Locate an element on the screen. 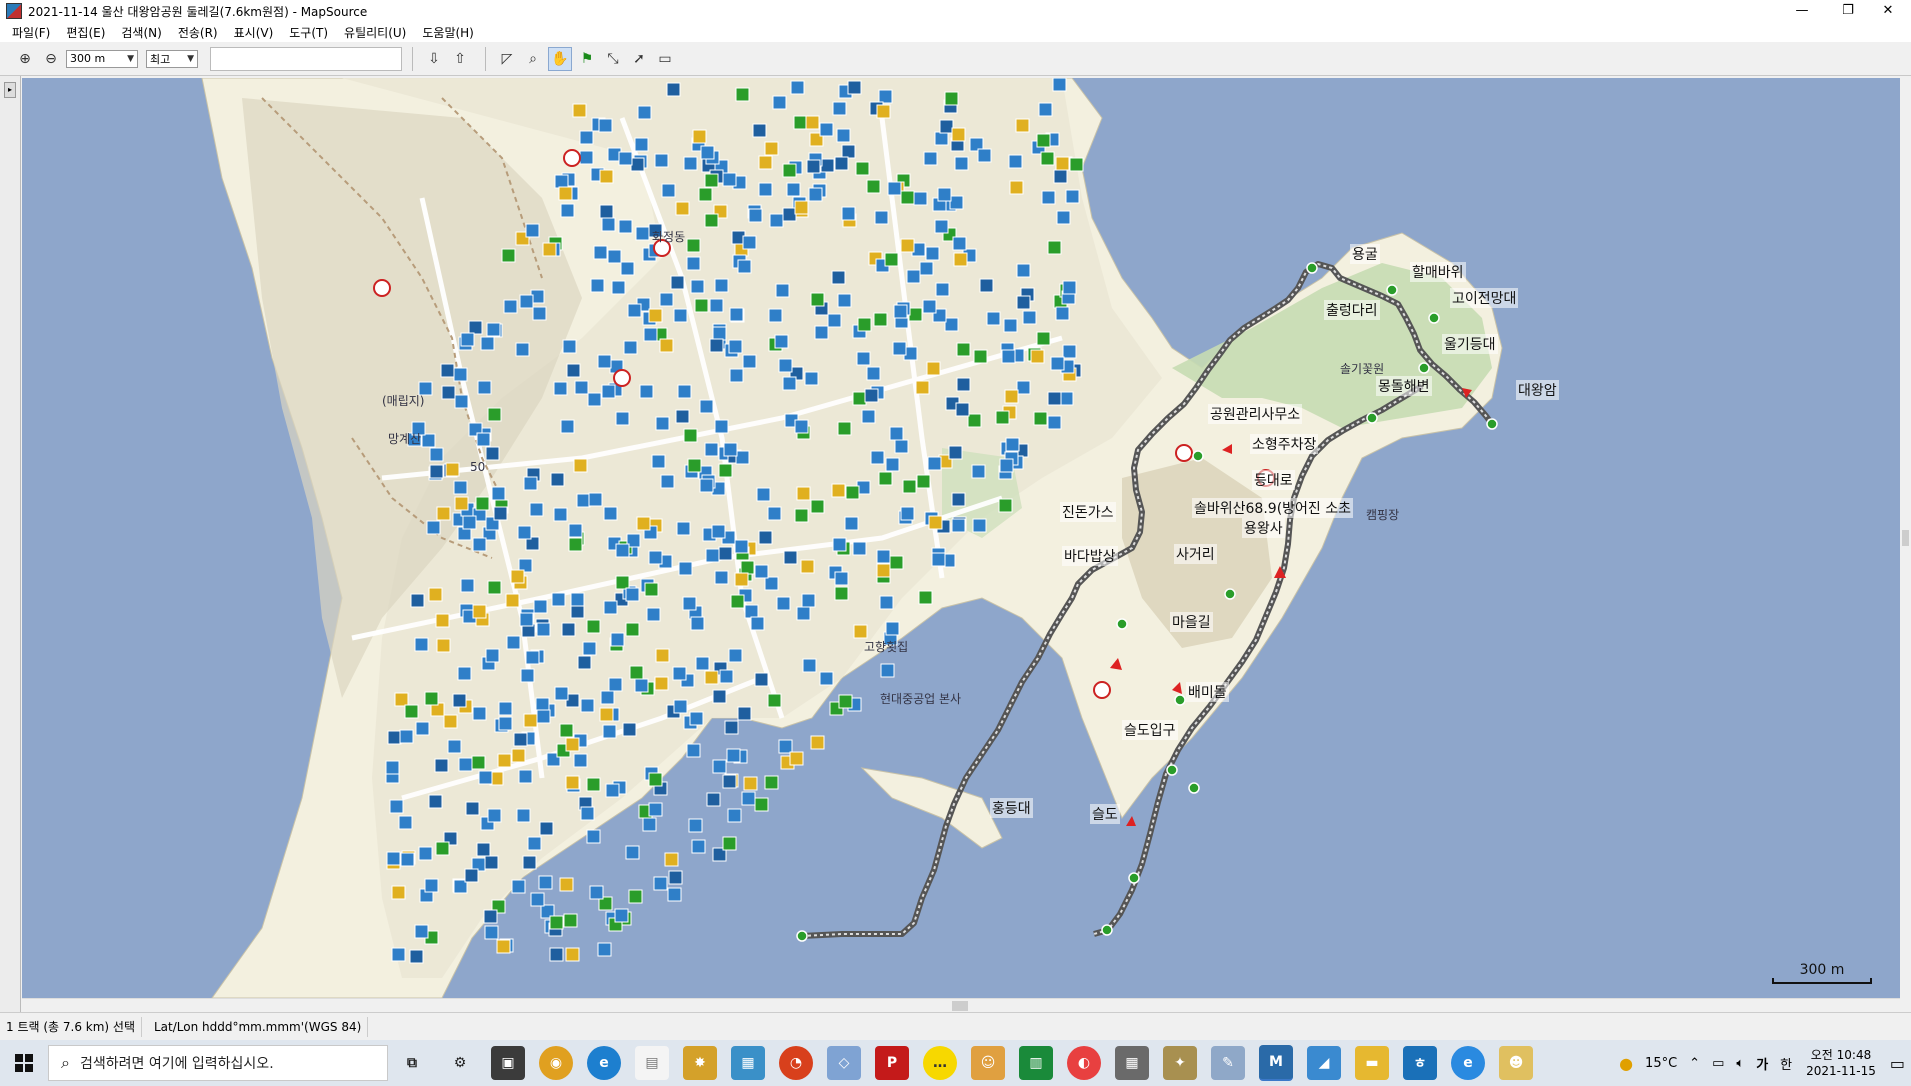 This screenshot has width=1911, height=1086. task-view-icon: ⧉ is located at coordinates (412, 1063).